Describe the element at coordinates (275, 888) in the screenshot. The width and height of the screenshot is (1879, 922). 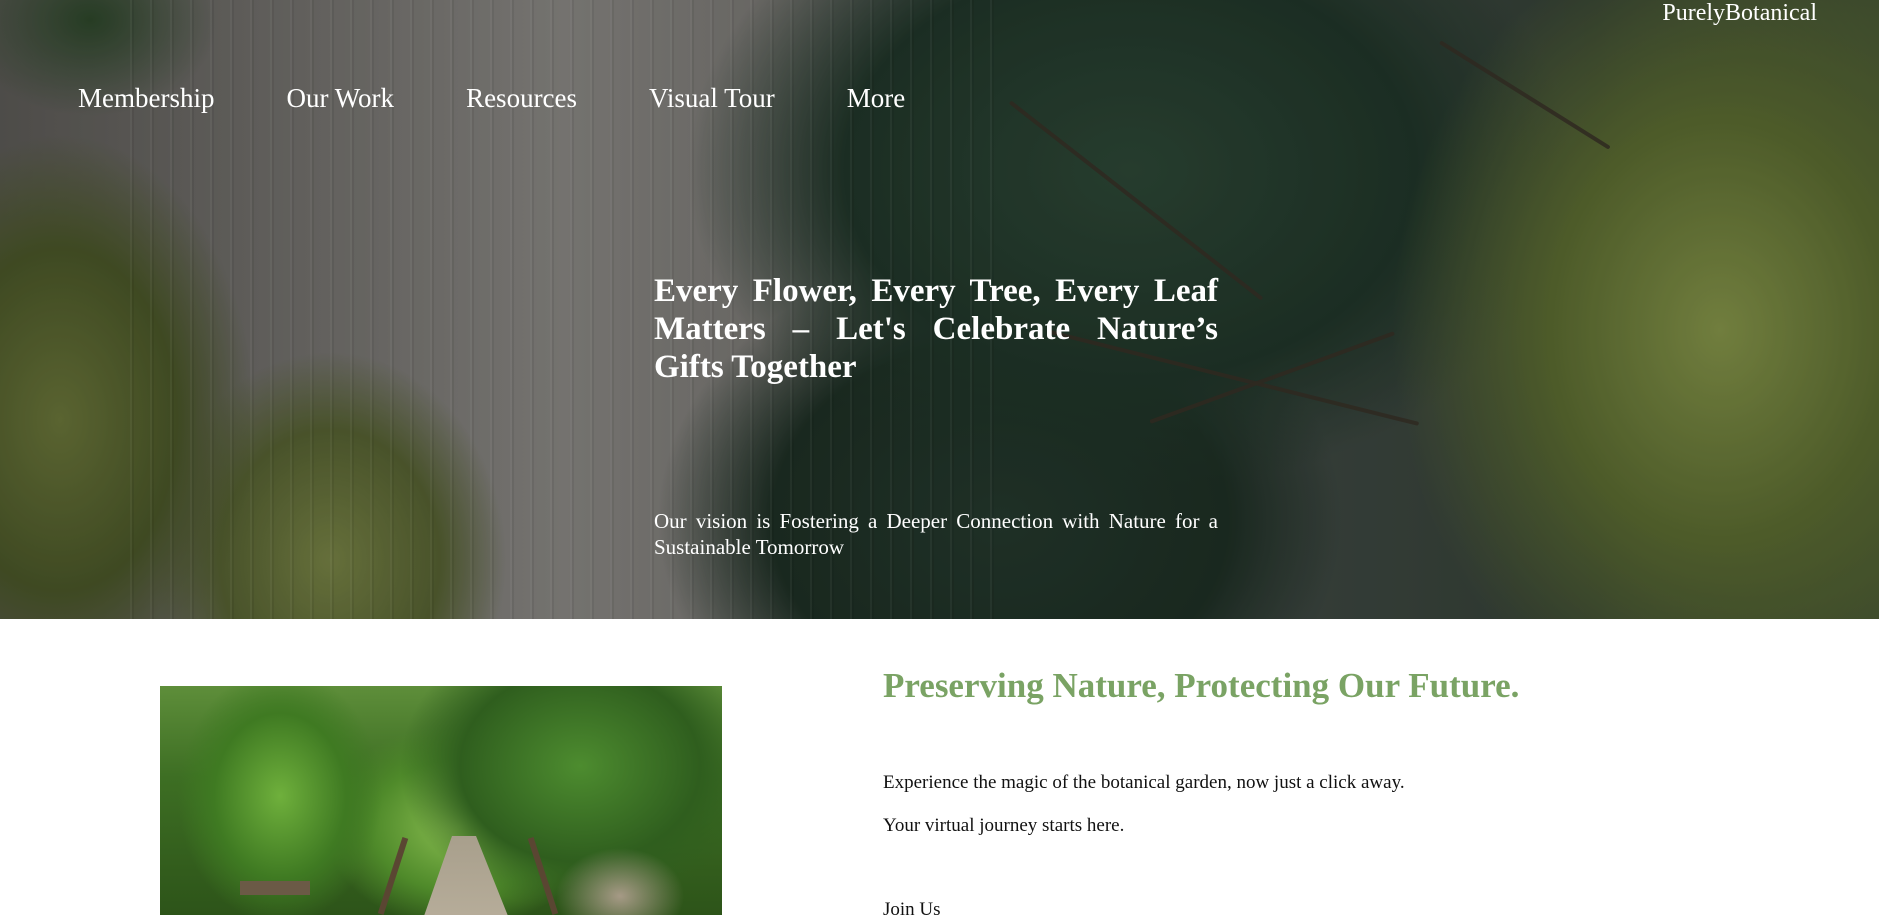
I see `bench` at that location.